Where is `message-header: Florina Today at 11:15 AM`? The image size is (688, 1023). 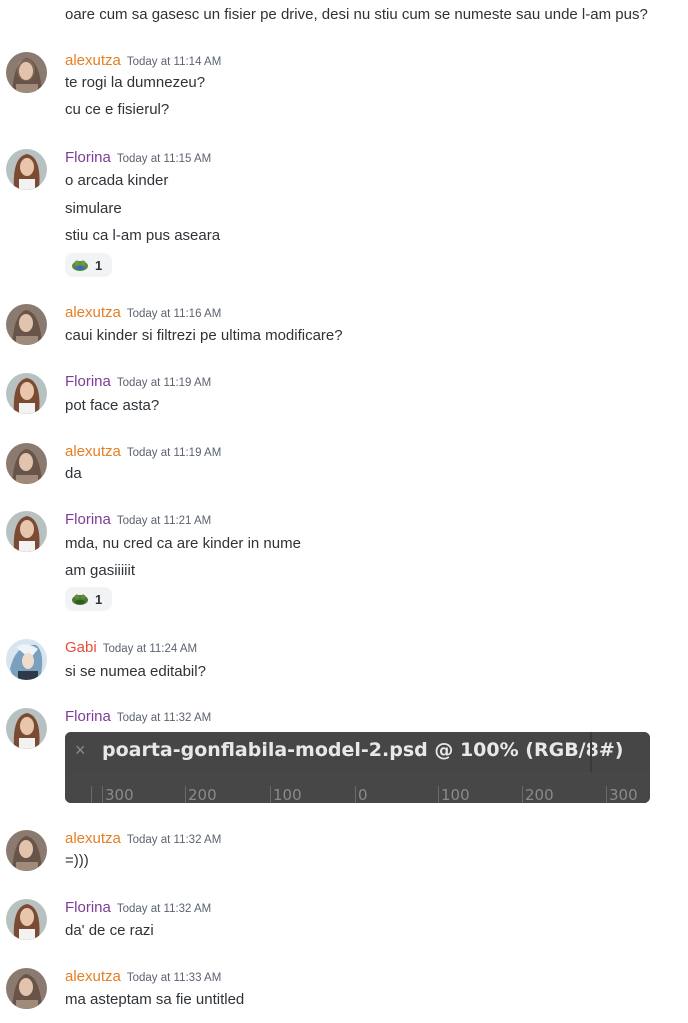 message-header: Florina Today at 11:15 AM is located at coordinates (138, 158).